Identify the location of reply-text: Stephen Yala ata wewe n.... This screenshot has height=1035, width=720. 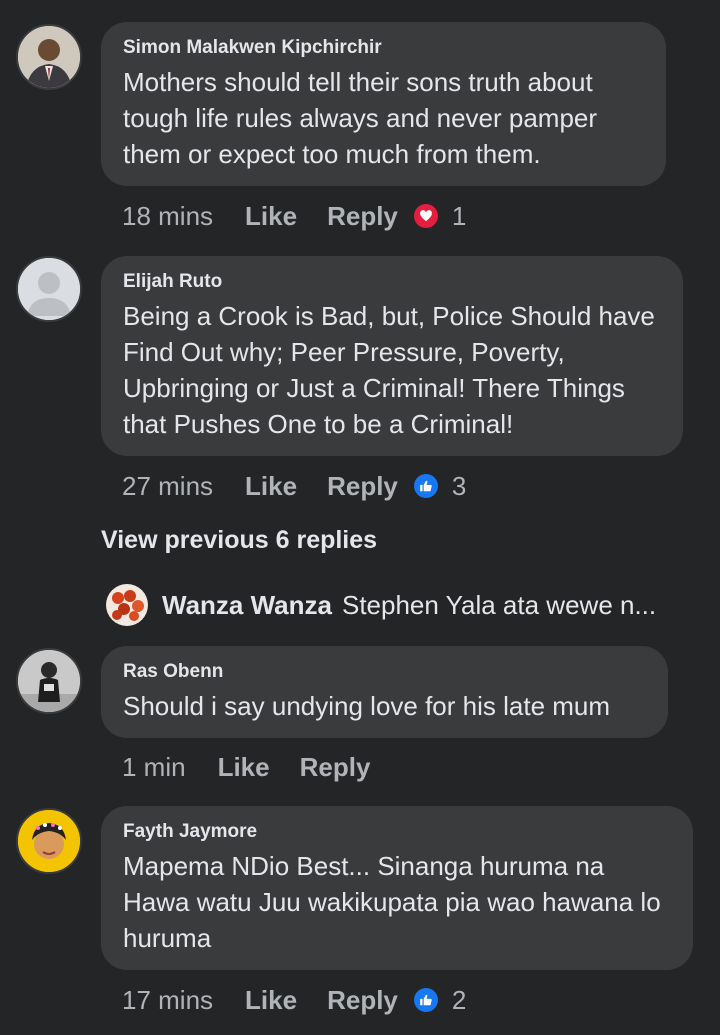
(499, 604).